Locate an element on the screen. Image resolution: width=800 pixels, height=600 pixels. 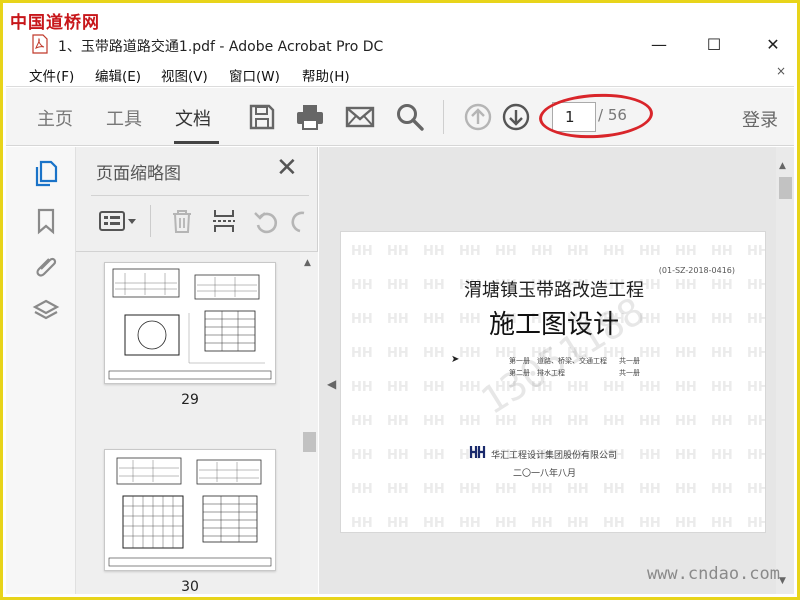
minimize-button: — is located at coordinates (659, 45).